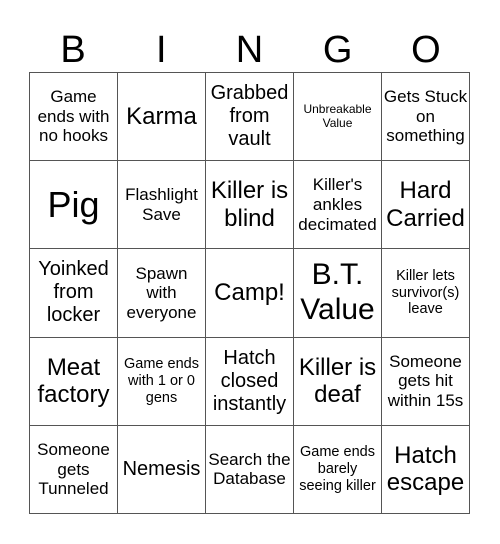 The image size is (500, 544). I want to click on bingo-cell: Killer is deaf, so click(338, 381).